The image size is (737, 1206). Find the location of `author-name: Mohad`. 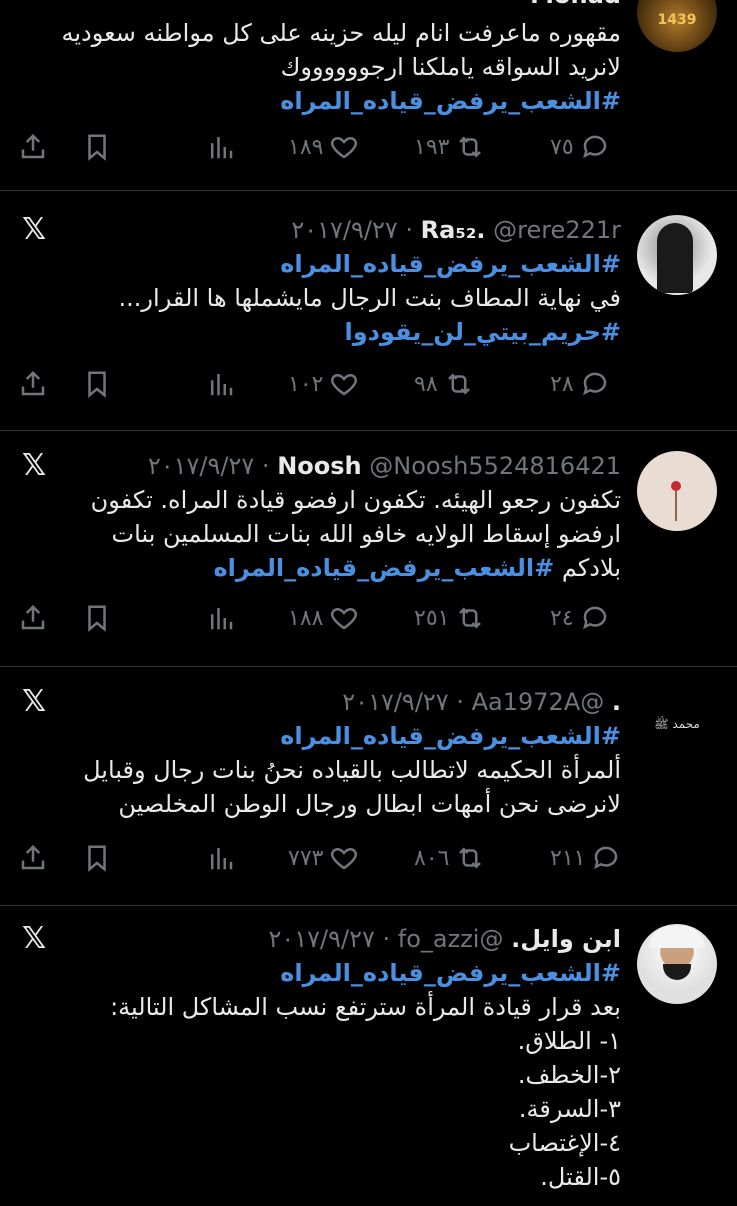

author-name: Mohad is located at coordinates (575, 4).